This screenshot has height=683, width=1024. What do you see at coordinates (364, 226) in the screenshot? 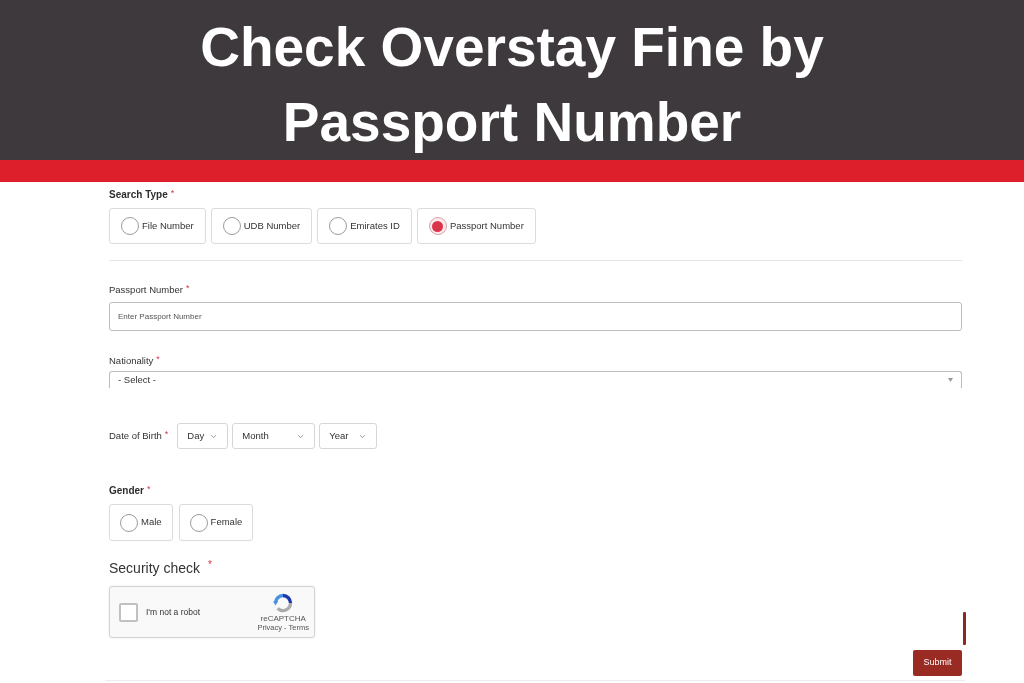
I see `radio-option: Emirates ID` at bounding box center [364, 226].